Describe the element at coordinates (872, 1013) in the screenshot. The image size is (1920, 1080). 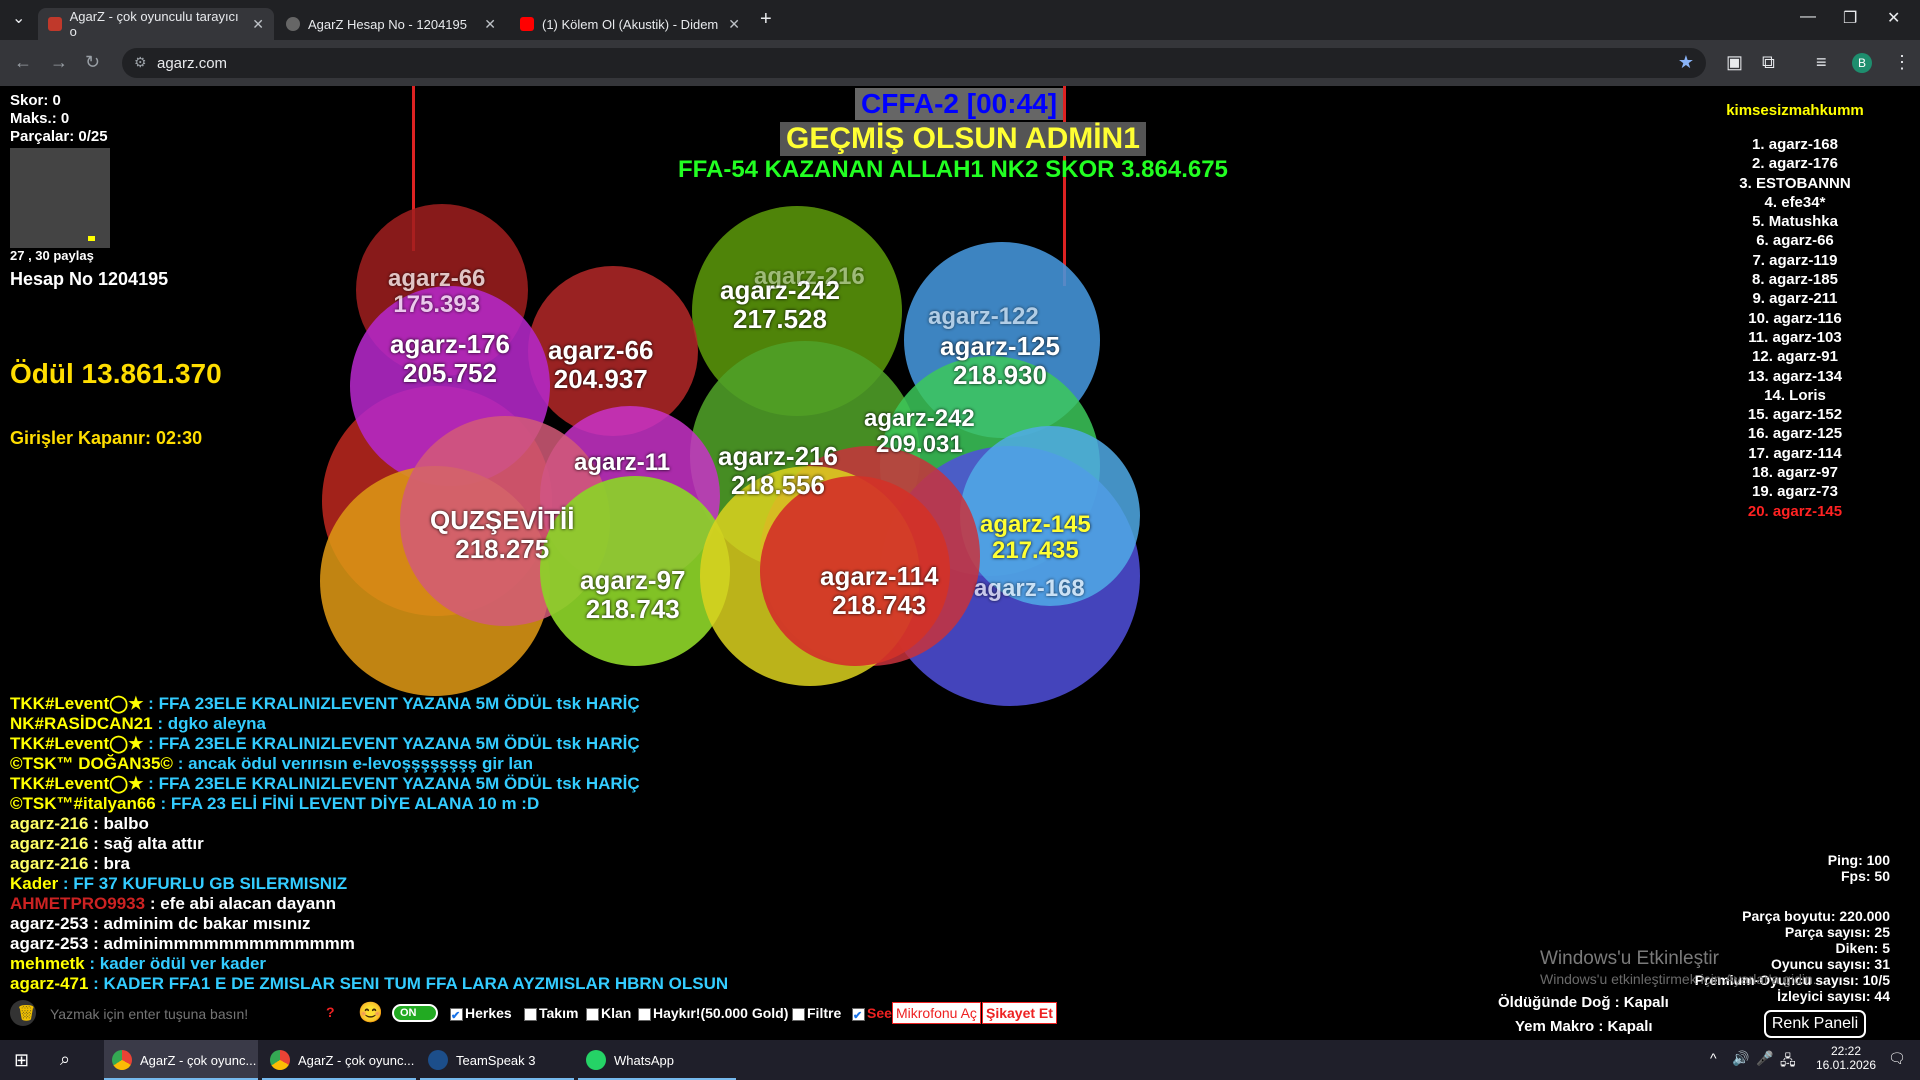
I see `see-checkbox: See` at that location.